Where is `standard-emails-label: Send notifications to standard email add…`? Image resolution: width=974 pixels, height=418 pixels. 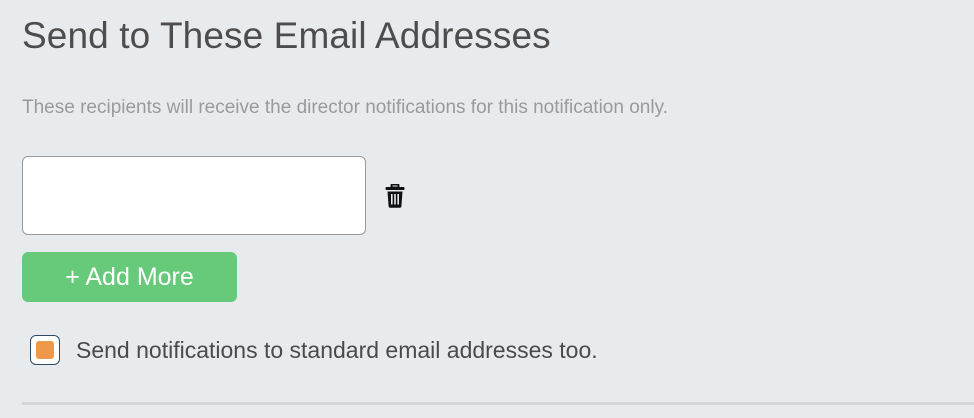 standard-emails-label: Send notifications to standard email add… is located at coordinates (337, 350).